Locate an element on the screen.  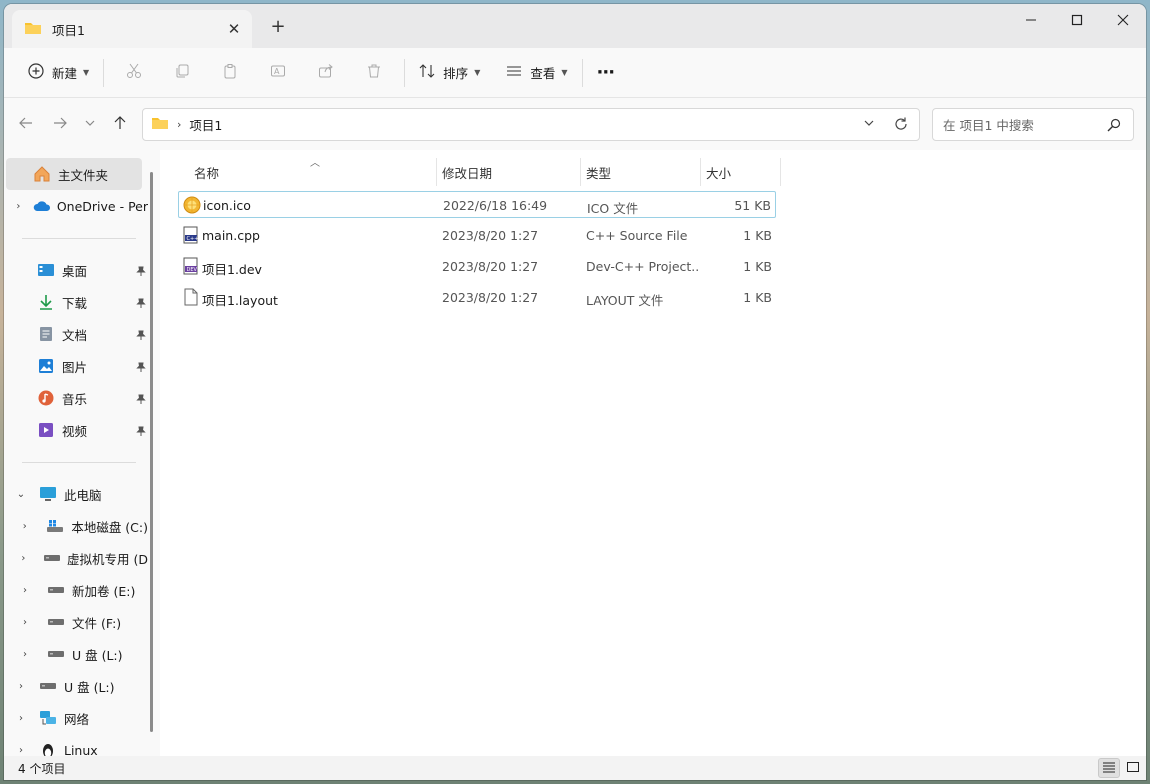
file-row: icon.ico 2022/6/18 16:49 ICO 文件 51 KB is located at coordinates (477, 204).